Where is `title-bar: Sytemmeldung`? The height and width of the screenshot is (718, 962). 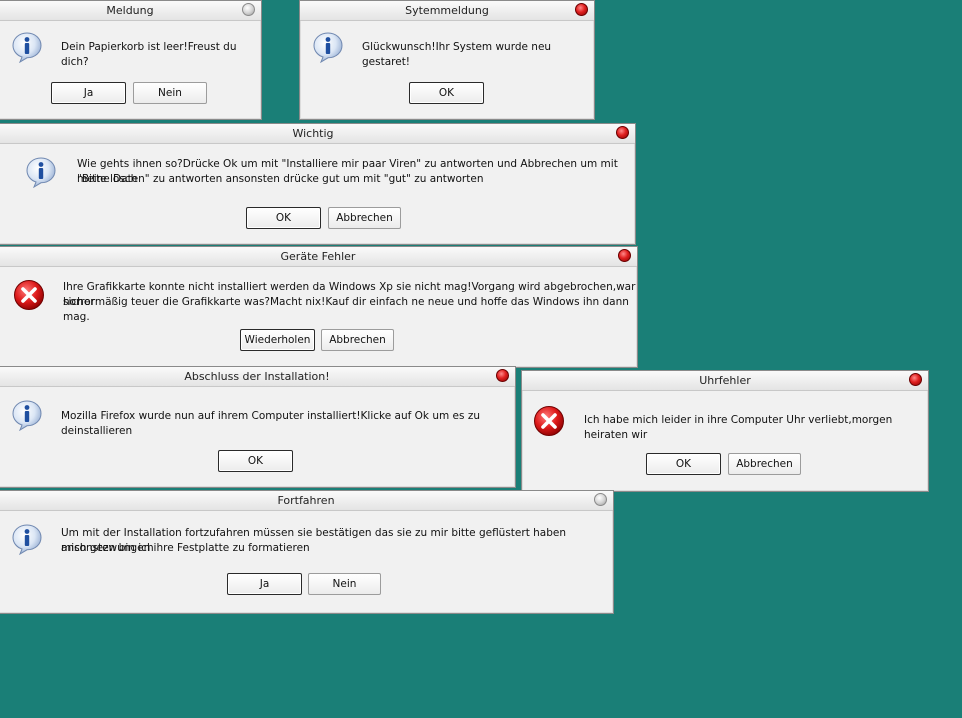 title-bar: Sytemmeldung is located at coordinates (447, 11).